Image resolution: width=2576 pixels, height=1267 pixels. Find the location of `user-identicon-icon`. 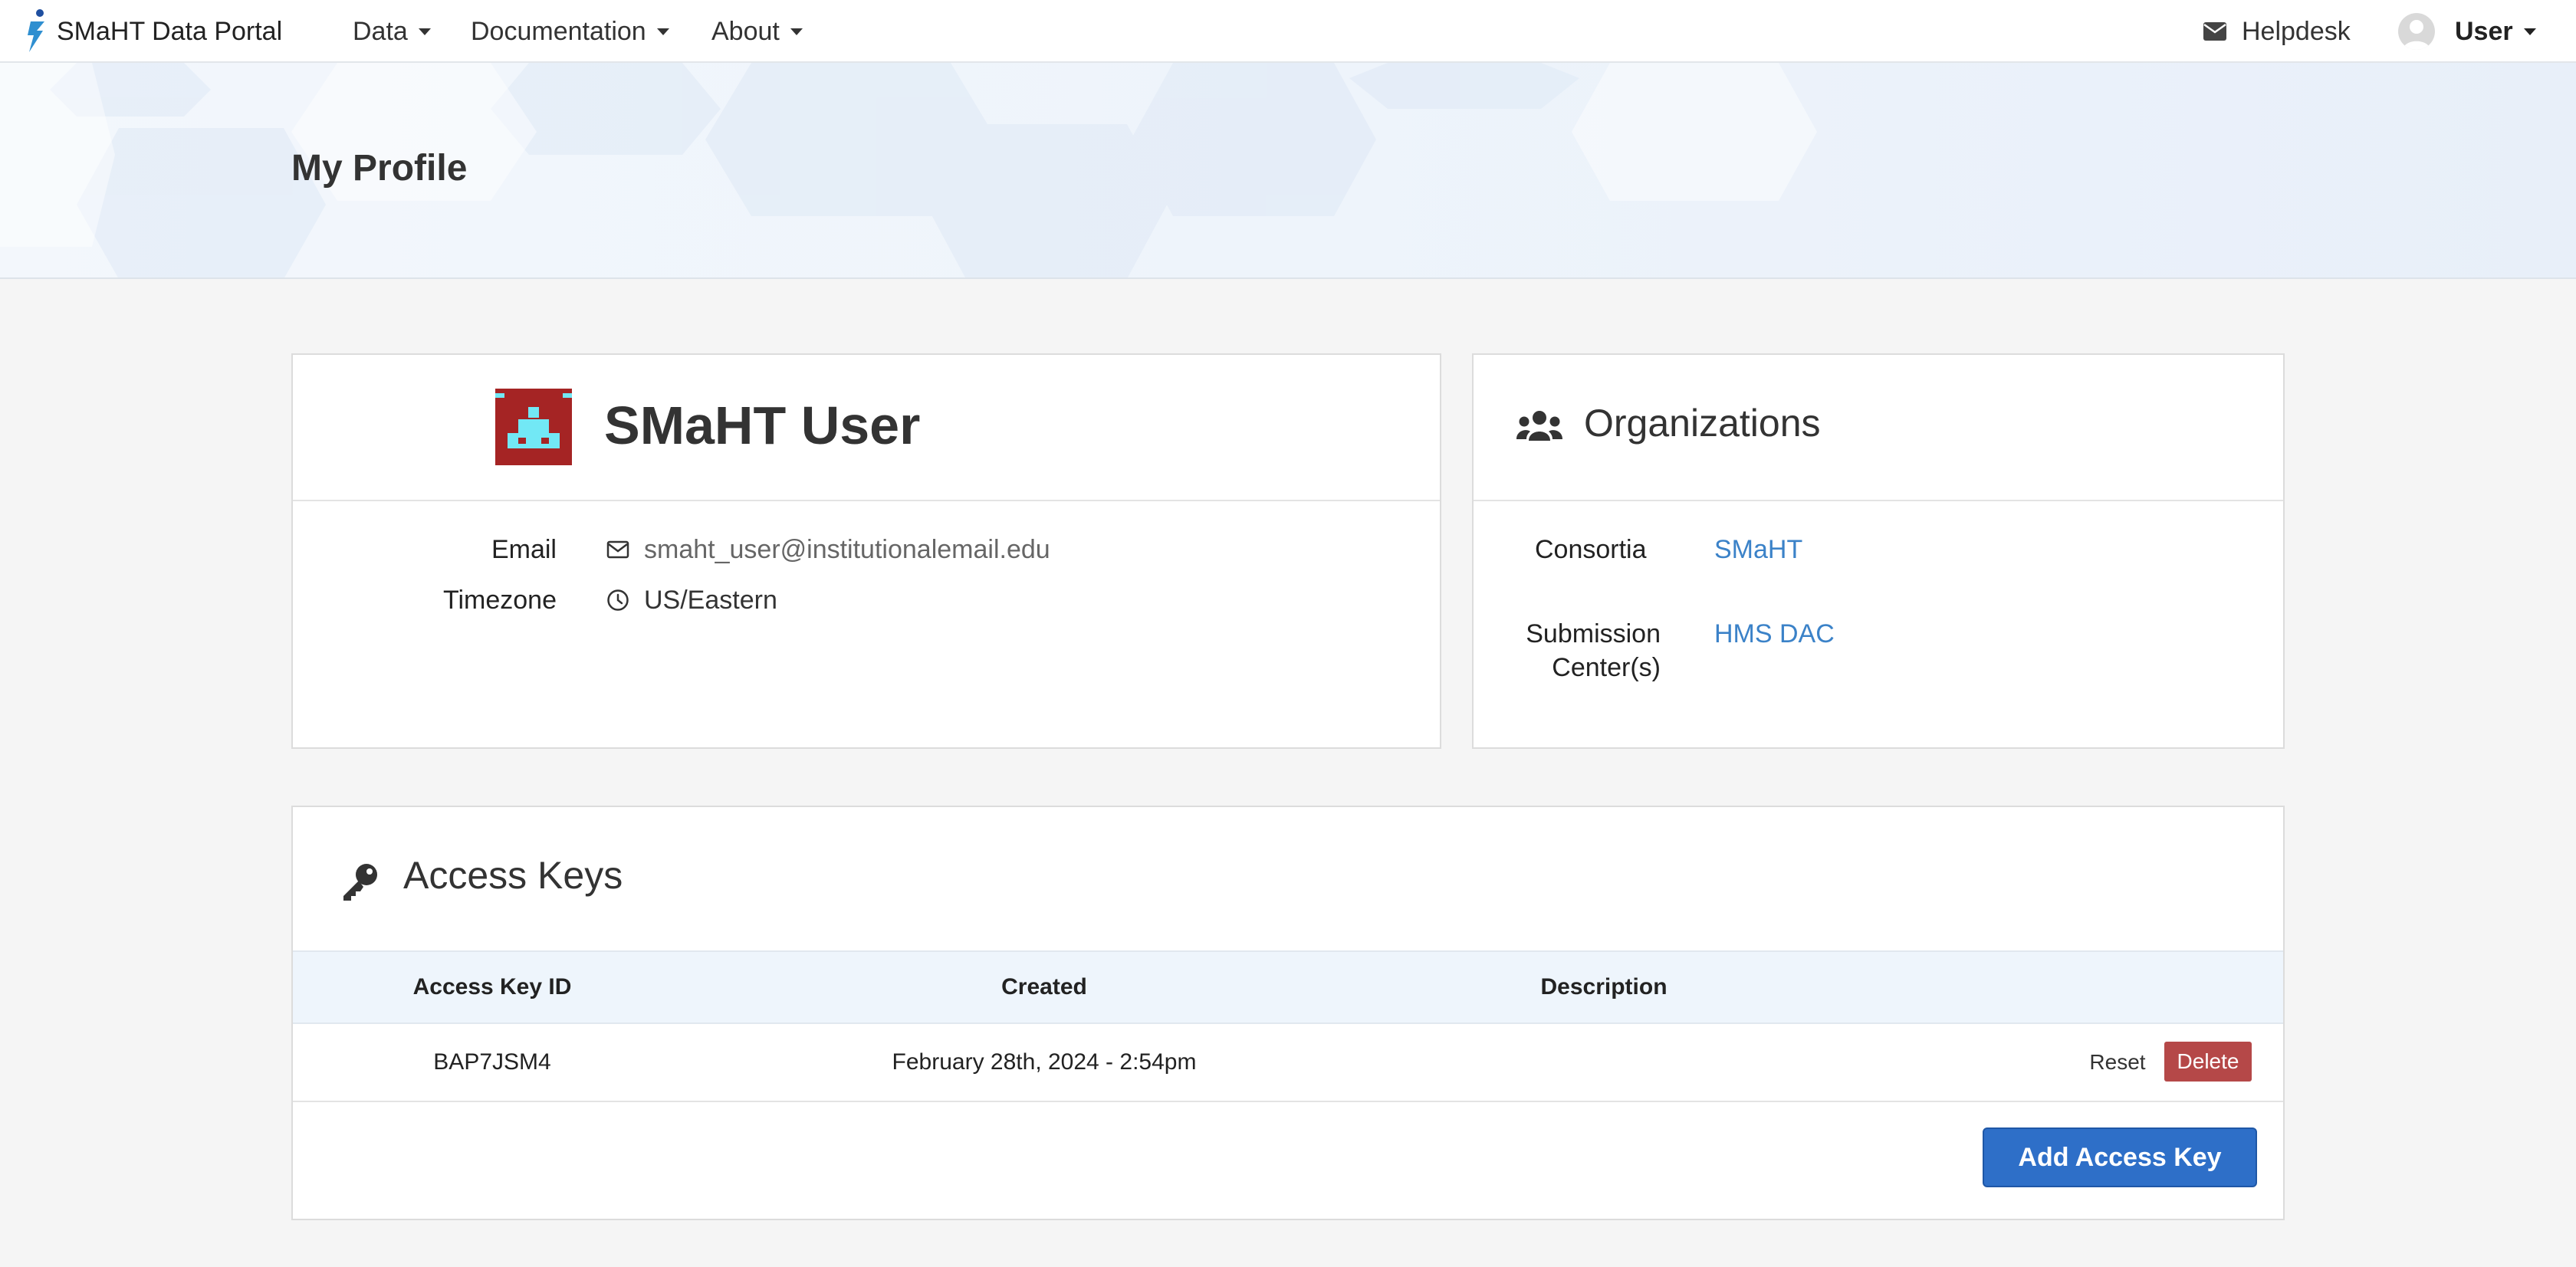

user-identicon-icon is located at coordinates (534, 427).